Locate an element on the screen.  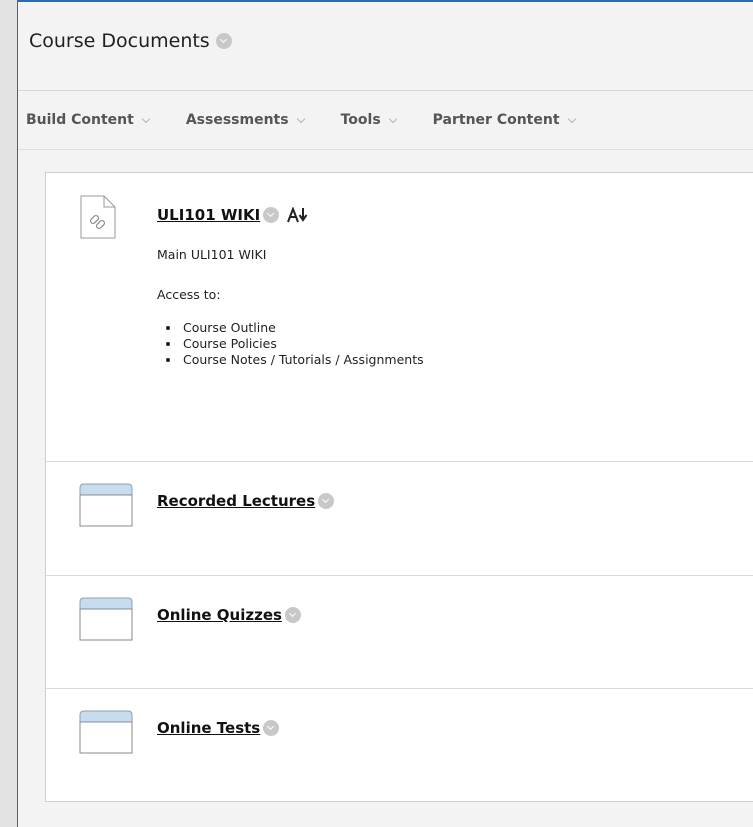
content-item-online-quizzes: Online Quizzes is located at coordinates (399, 632).